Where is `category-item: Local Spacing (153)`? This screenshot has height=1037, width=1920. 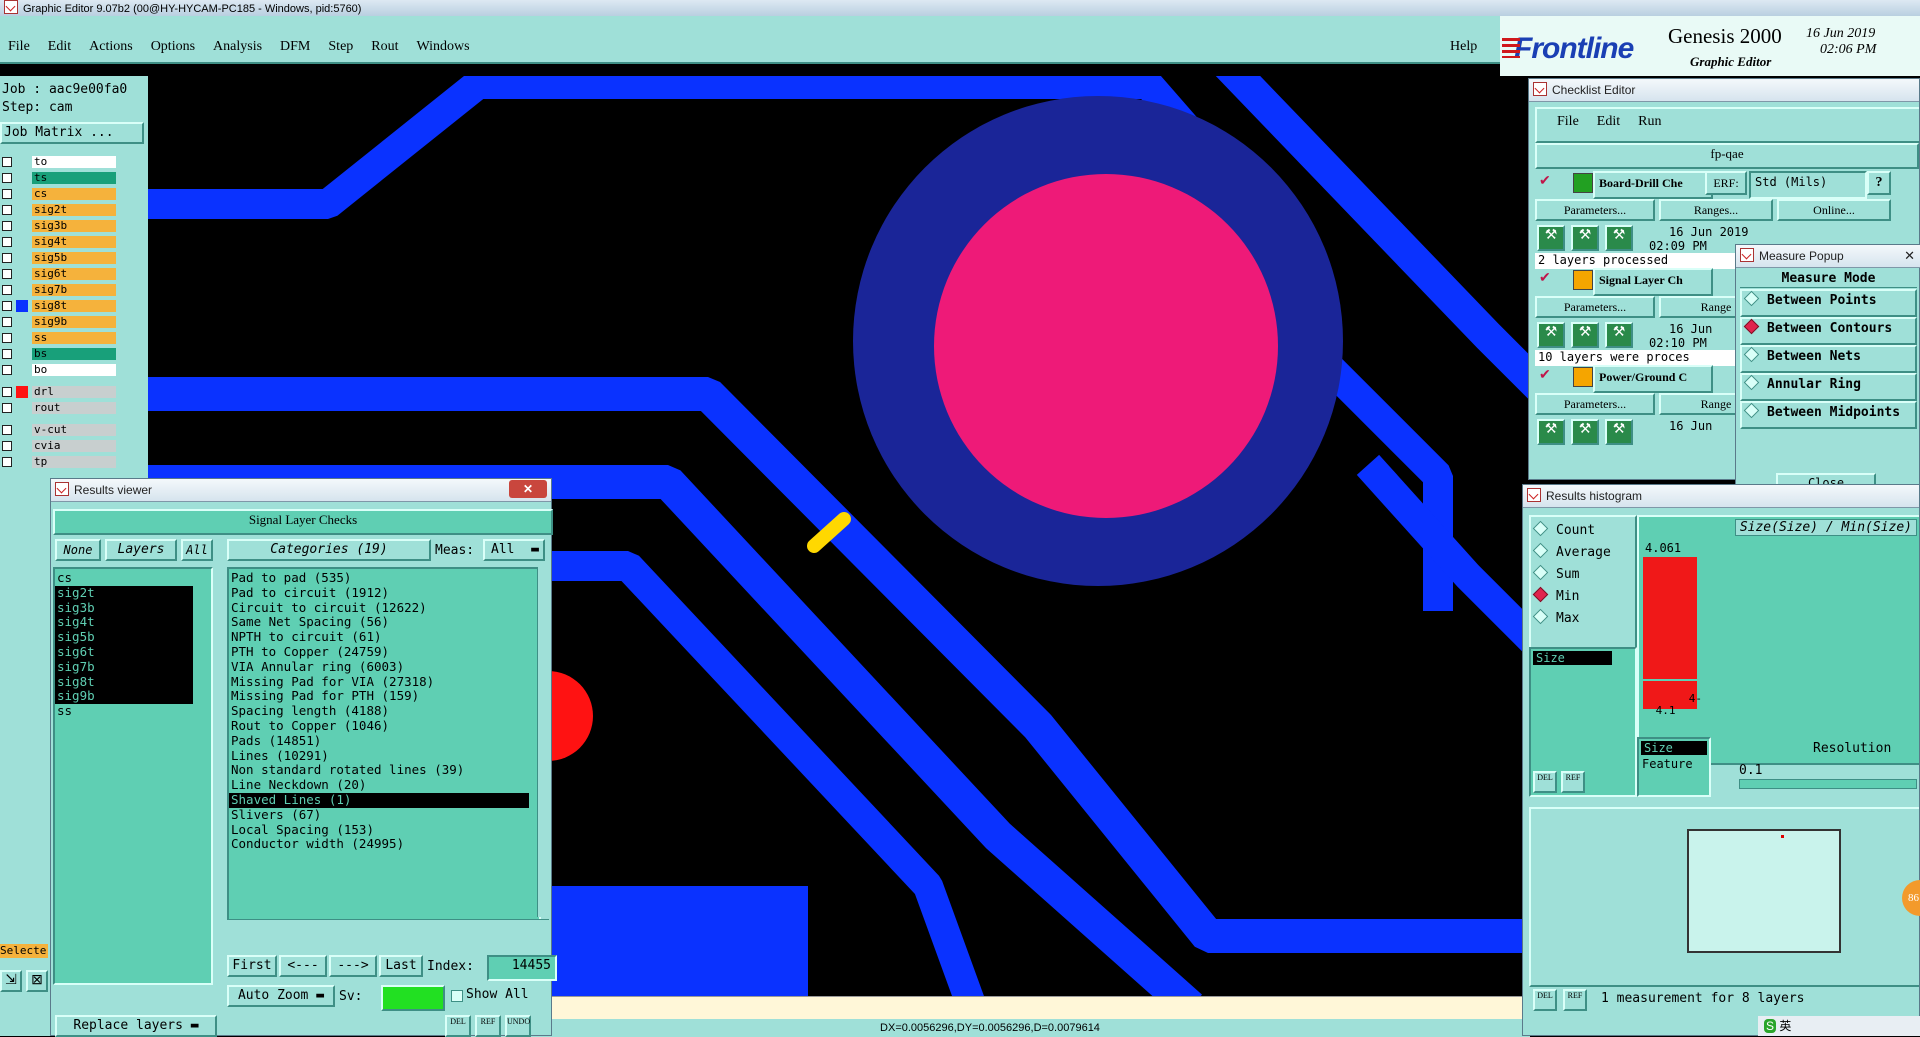 category-item: Local Spacing (153) is located at coordinates (379, 830).